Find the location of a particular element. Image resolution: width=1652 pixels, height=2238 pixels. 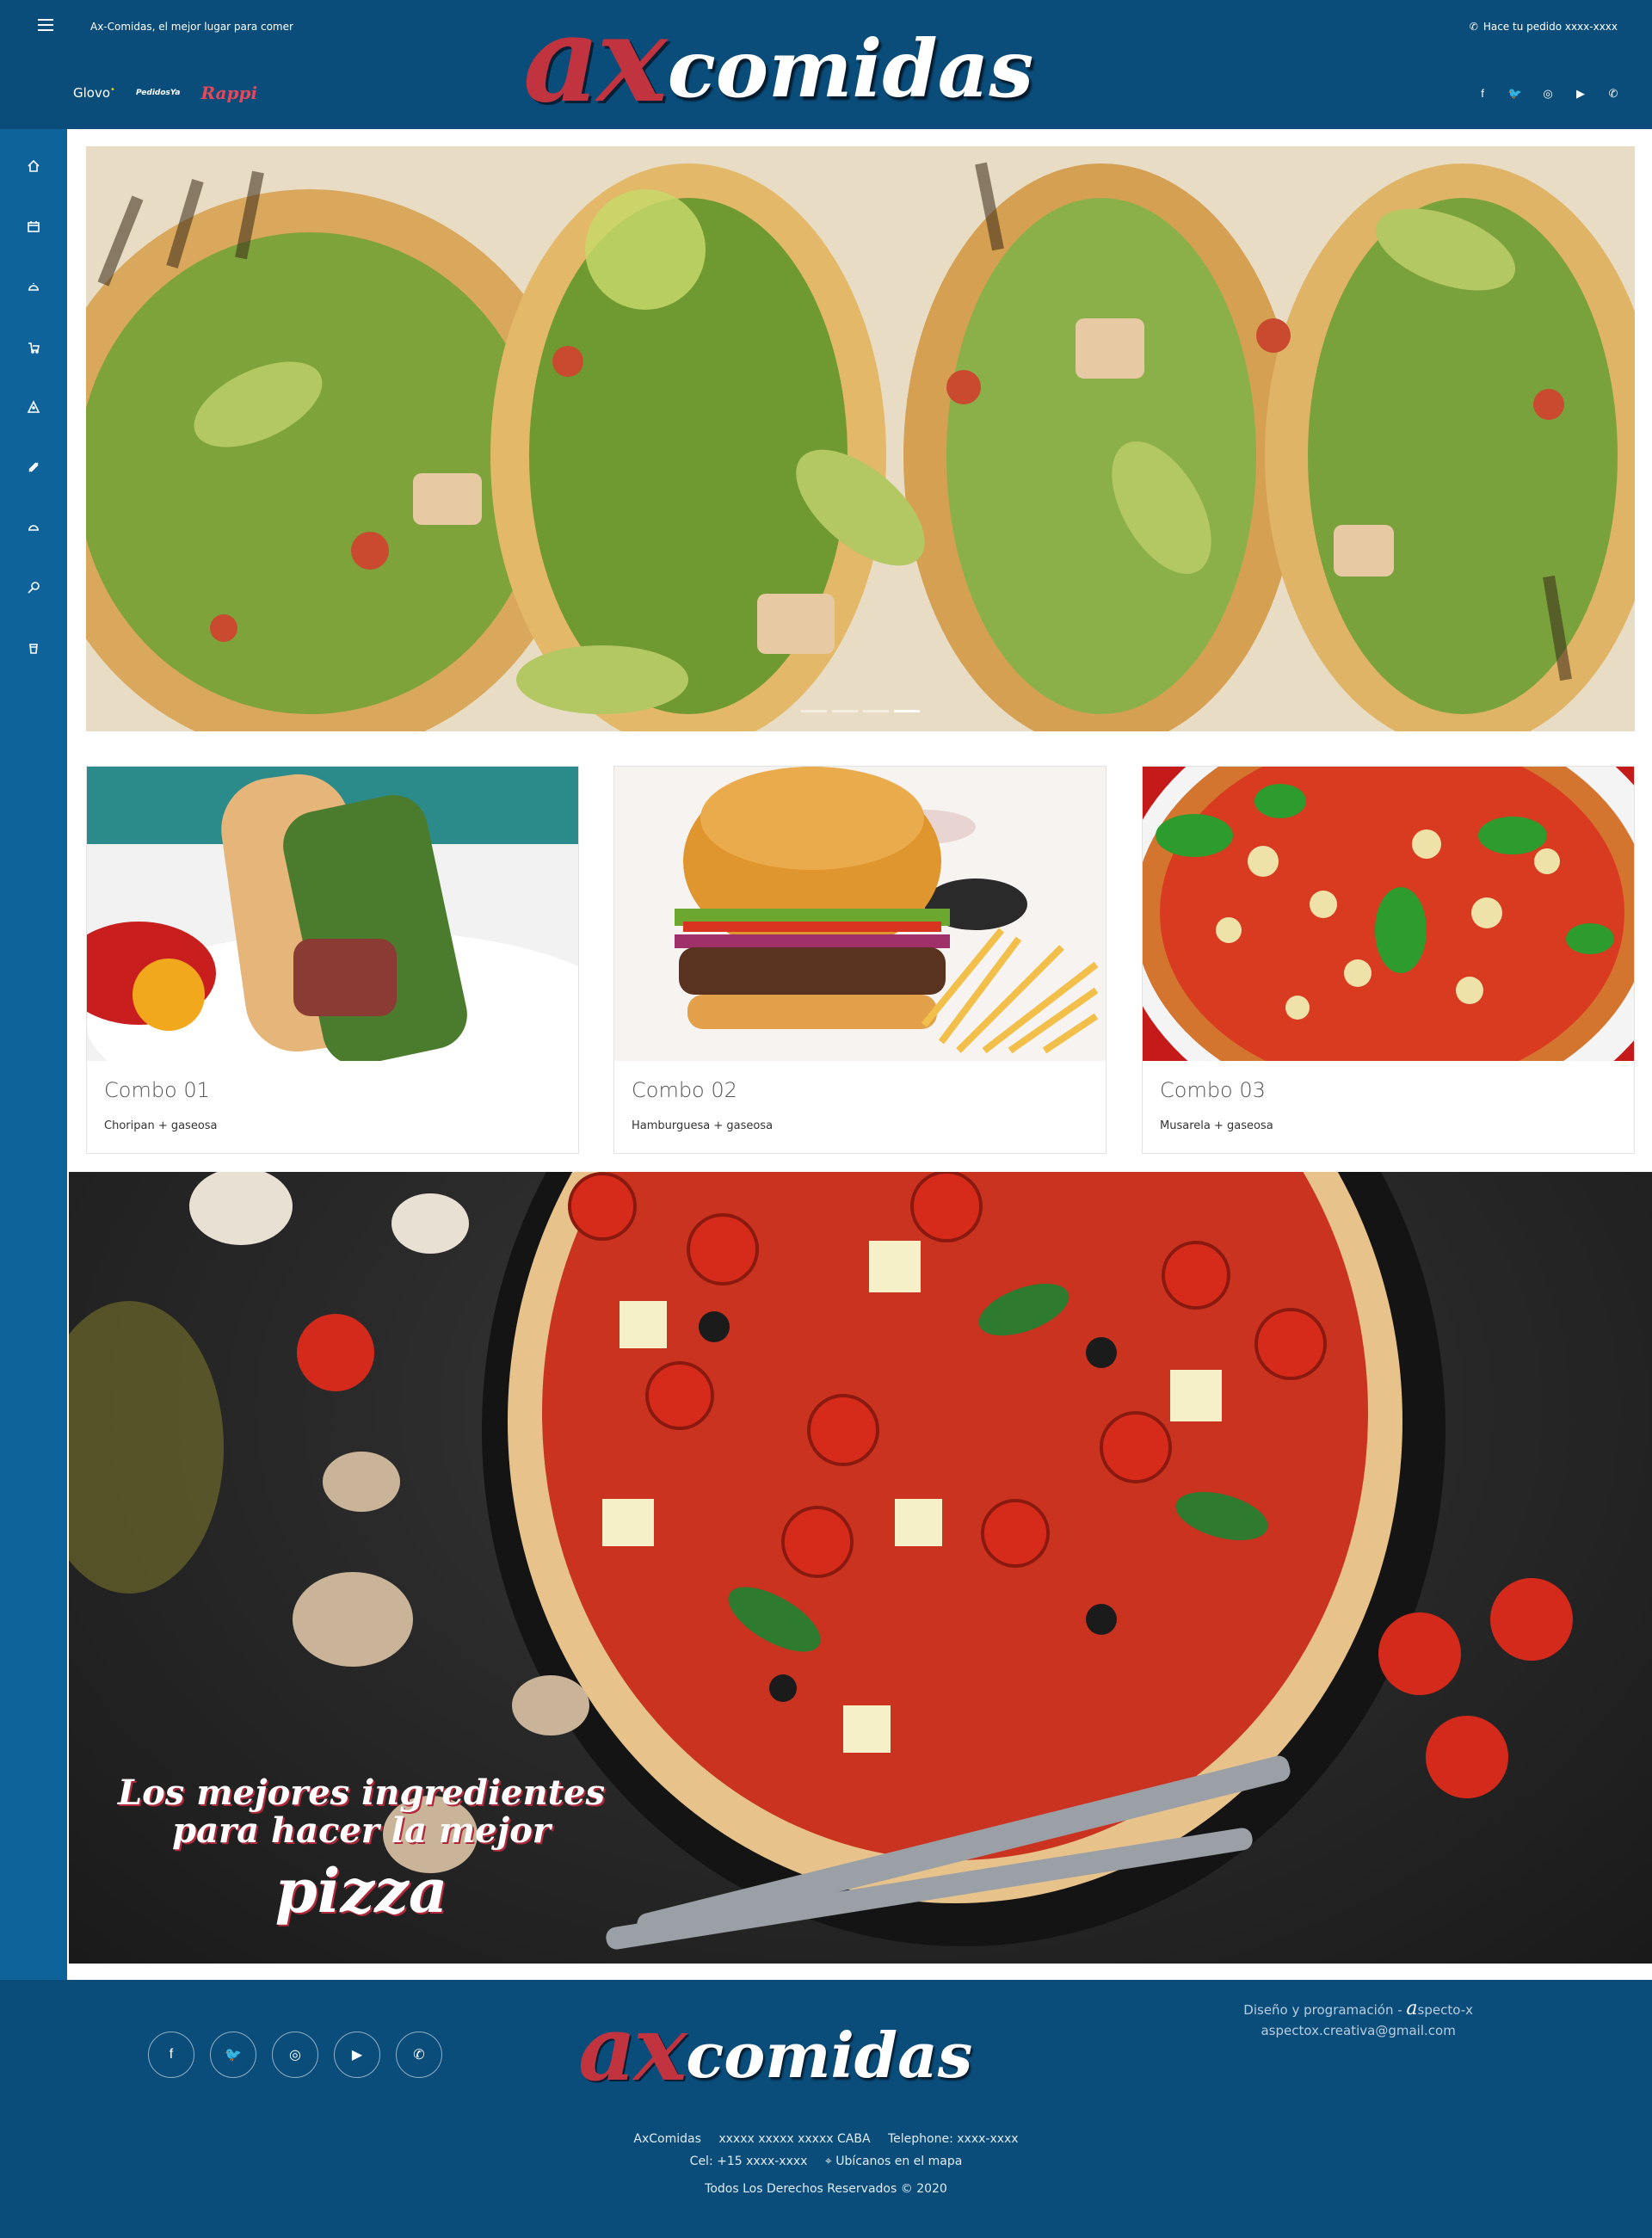

slider-dots is located at coordinates (860, 711).